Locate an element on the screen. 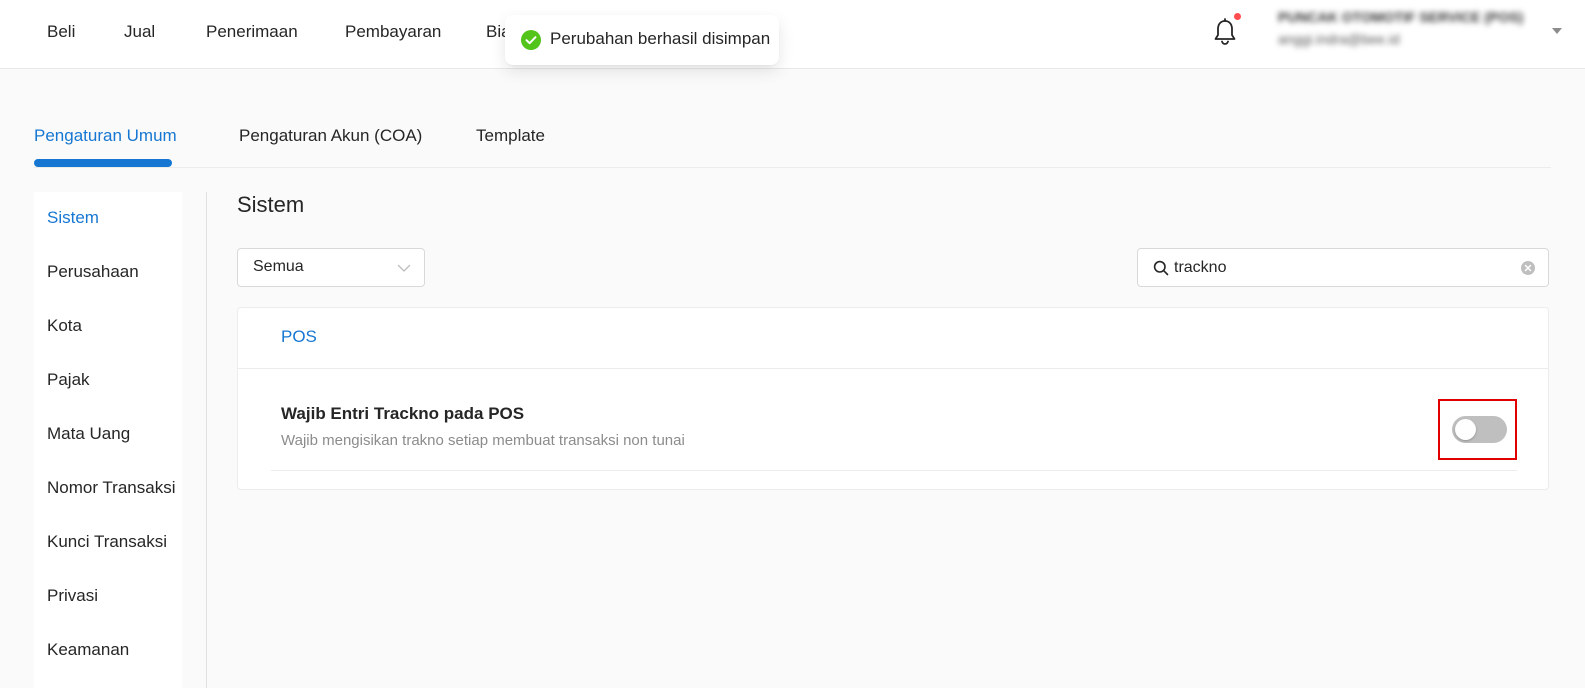 The height and width of the screenshot is (688, 1585). search-box is located at coordinates (1343, 267).